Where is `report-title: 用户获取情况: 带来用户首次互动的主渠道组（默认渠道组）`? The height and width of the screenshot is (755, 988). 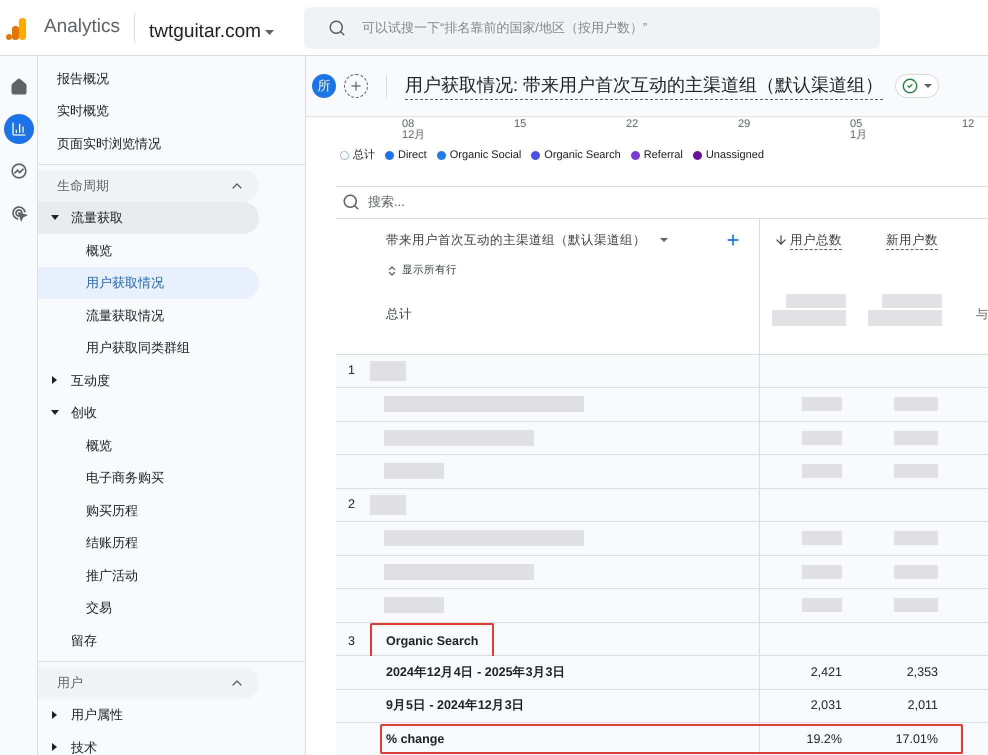
report-title: 用户获取情况: 带来用户首次互动的主渠道组（默认渠道组） is located at coordinates (644, 86).